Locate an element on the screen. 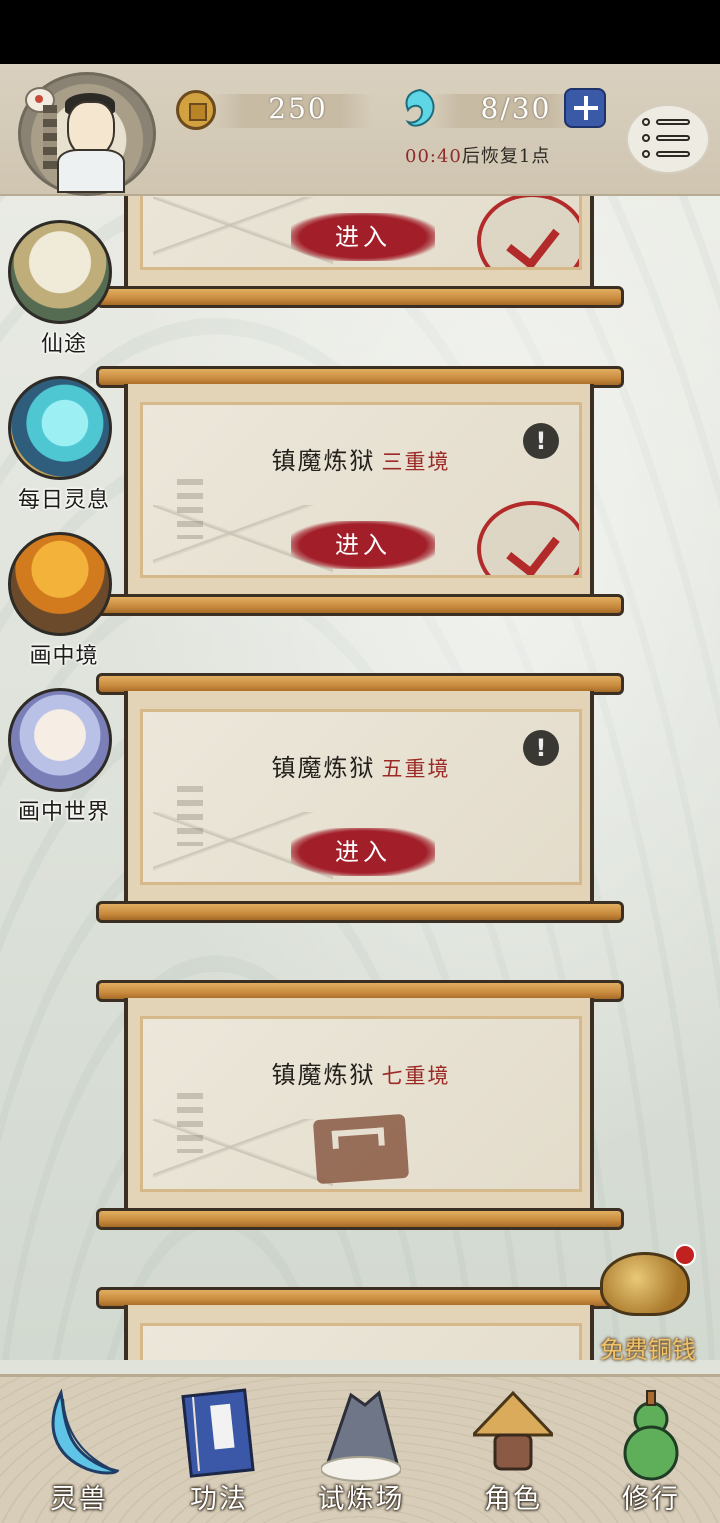 This screenshot has width=720, height=1523. recover-timer-text: 00:40后恢复1点 is located at coordinates (477, 155).